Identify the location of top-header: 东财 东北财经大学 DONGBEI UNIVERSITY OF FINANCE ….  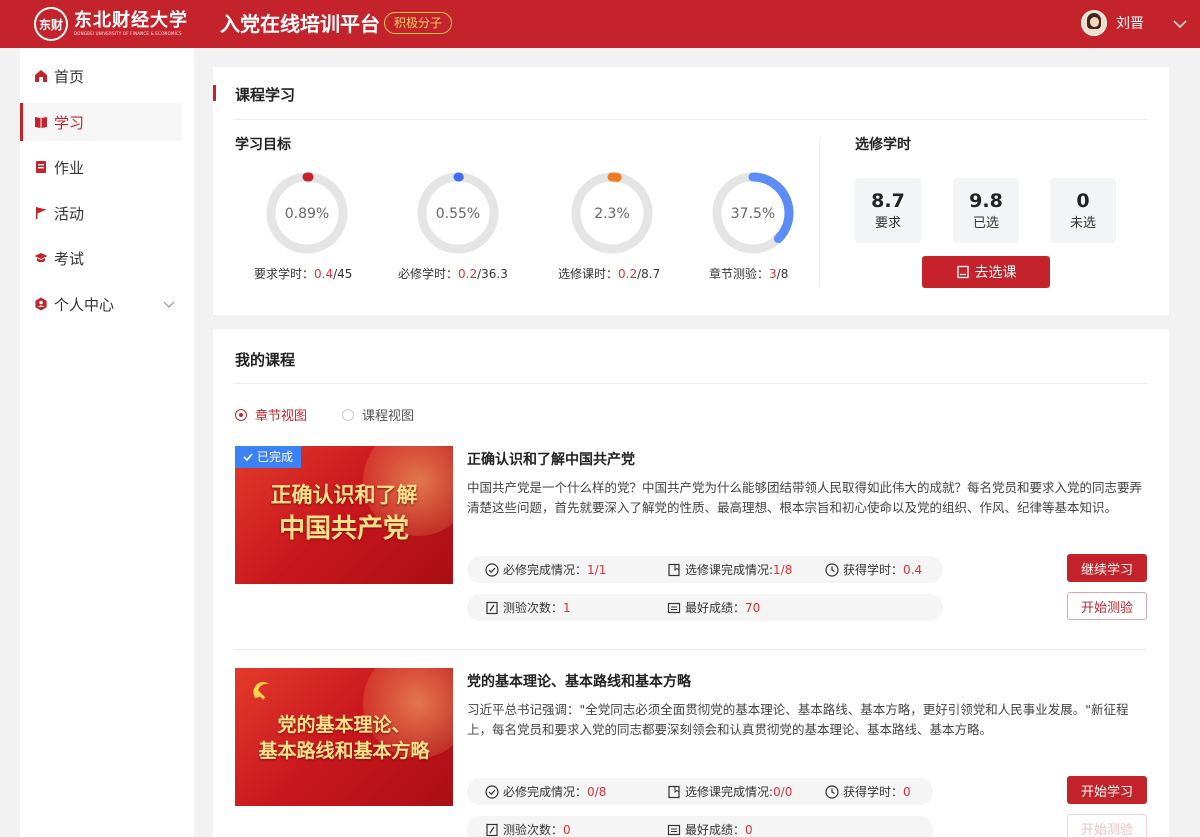
(600, 24).